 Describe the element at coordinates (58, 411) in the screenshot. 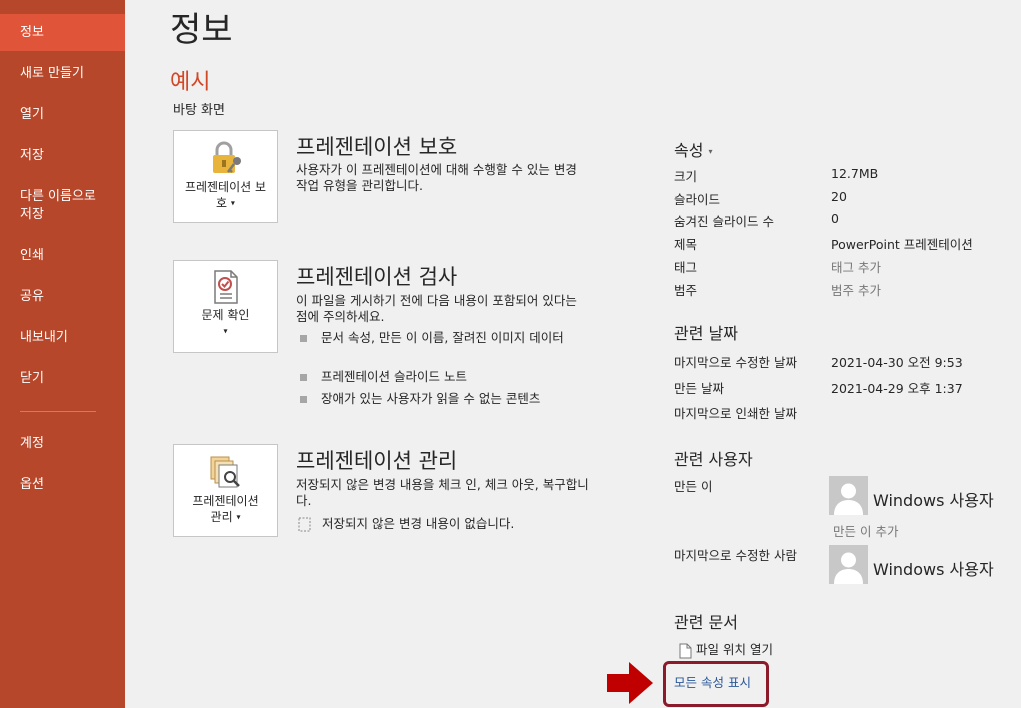

I see `nav-divider` at that location.